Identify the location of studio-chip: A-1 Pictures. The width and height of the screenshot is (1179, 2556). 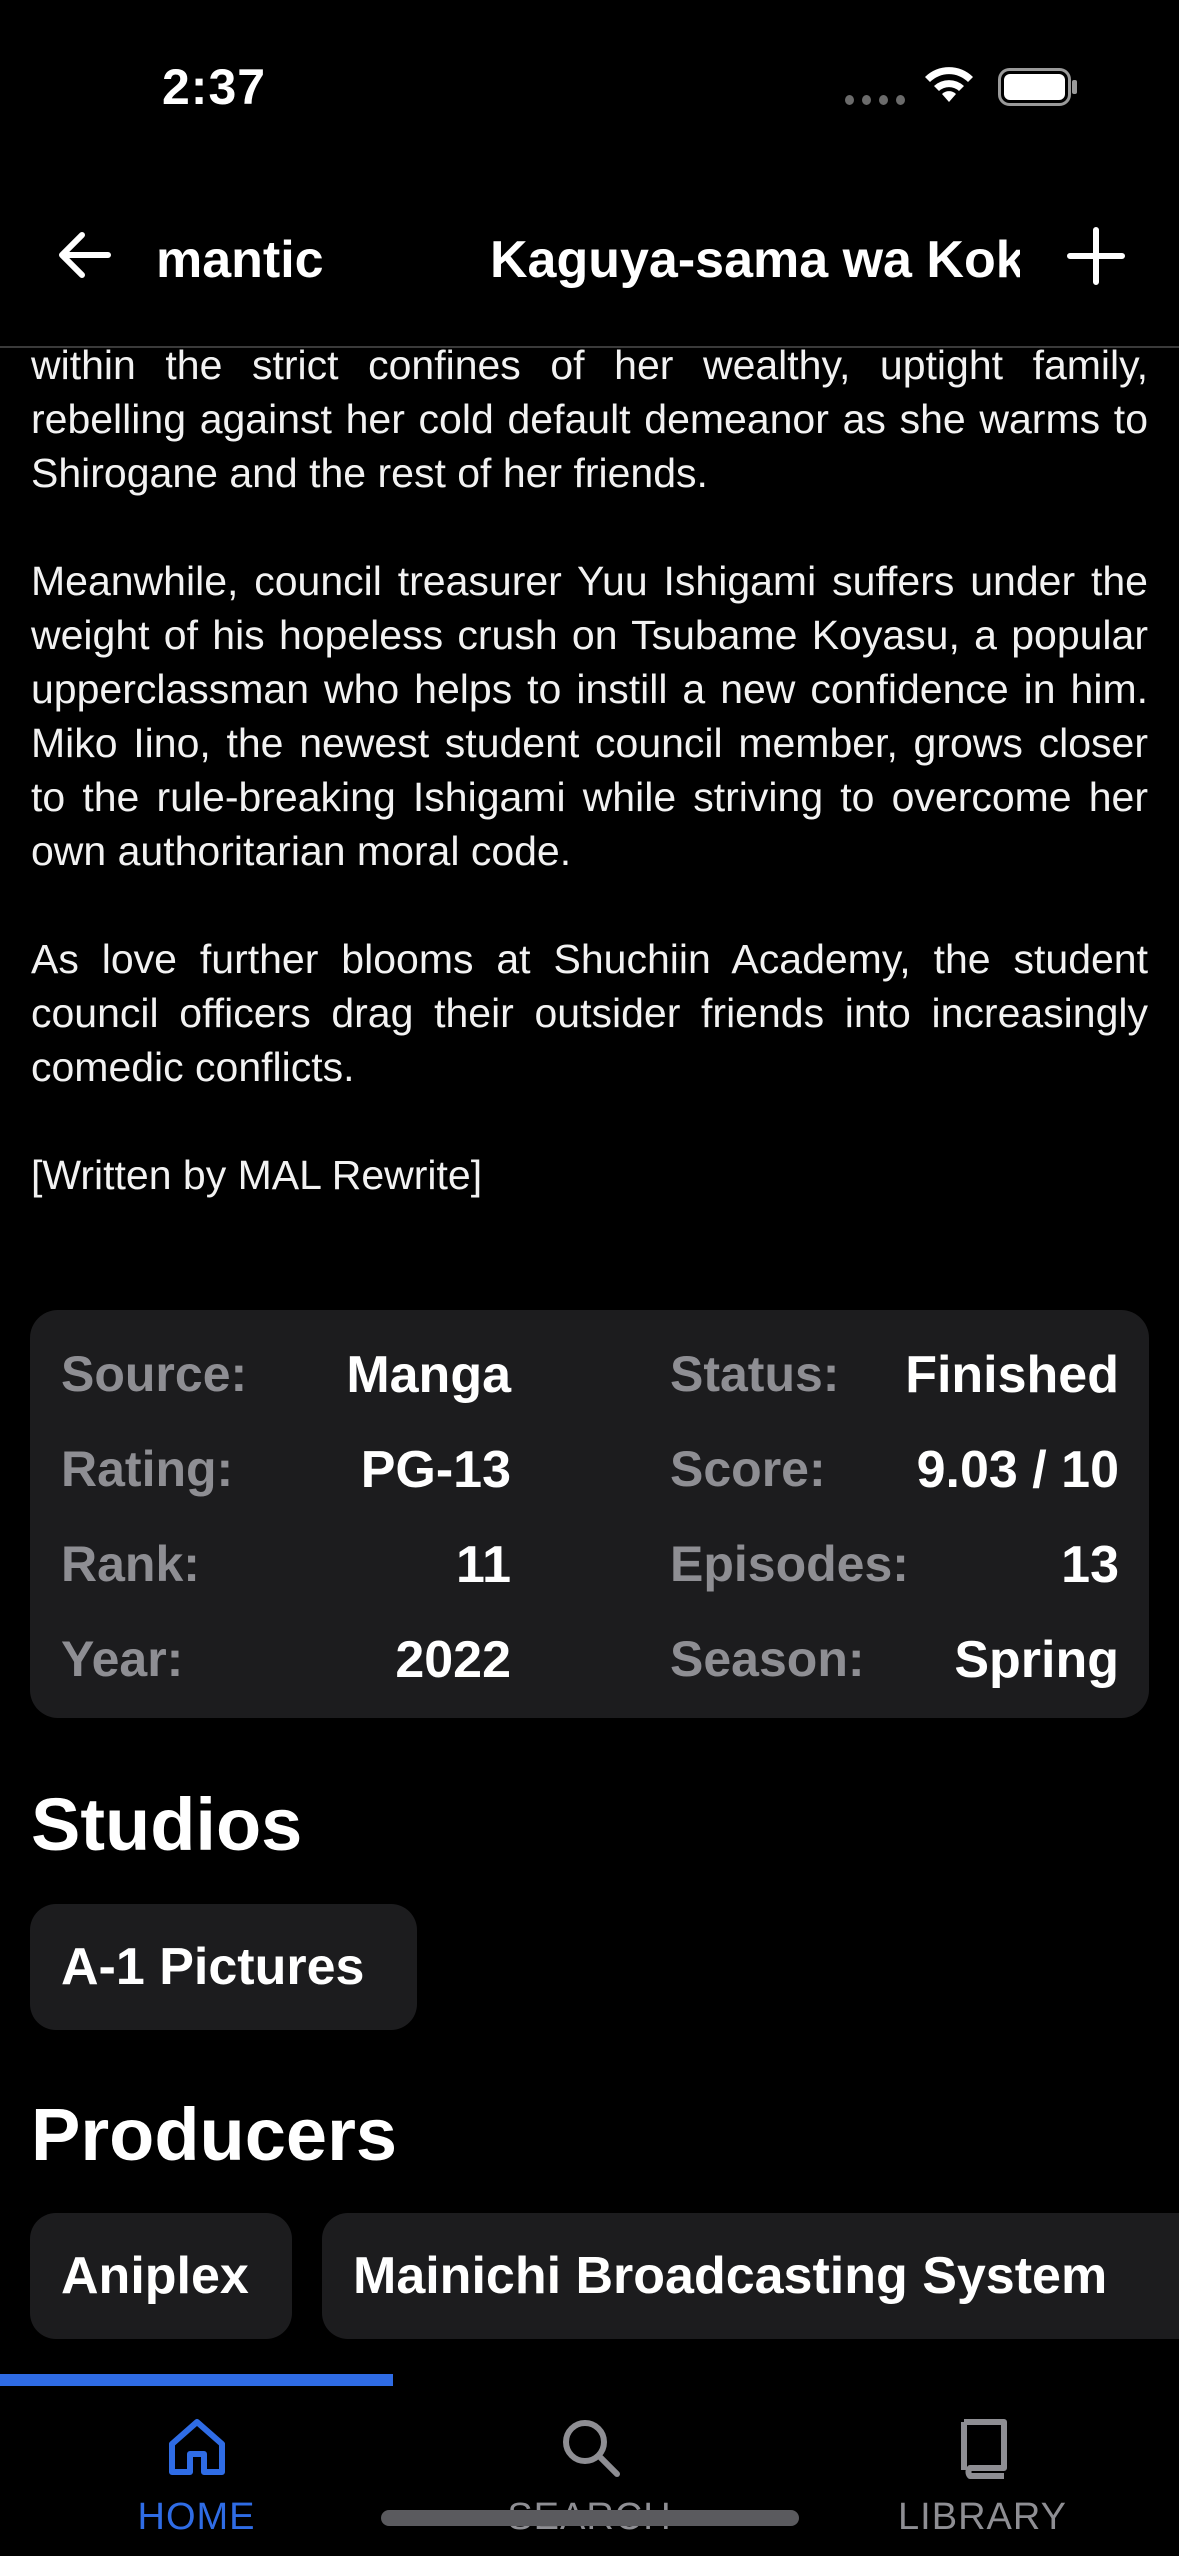
(223, 1967).